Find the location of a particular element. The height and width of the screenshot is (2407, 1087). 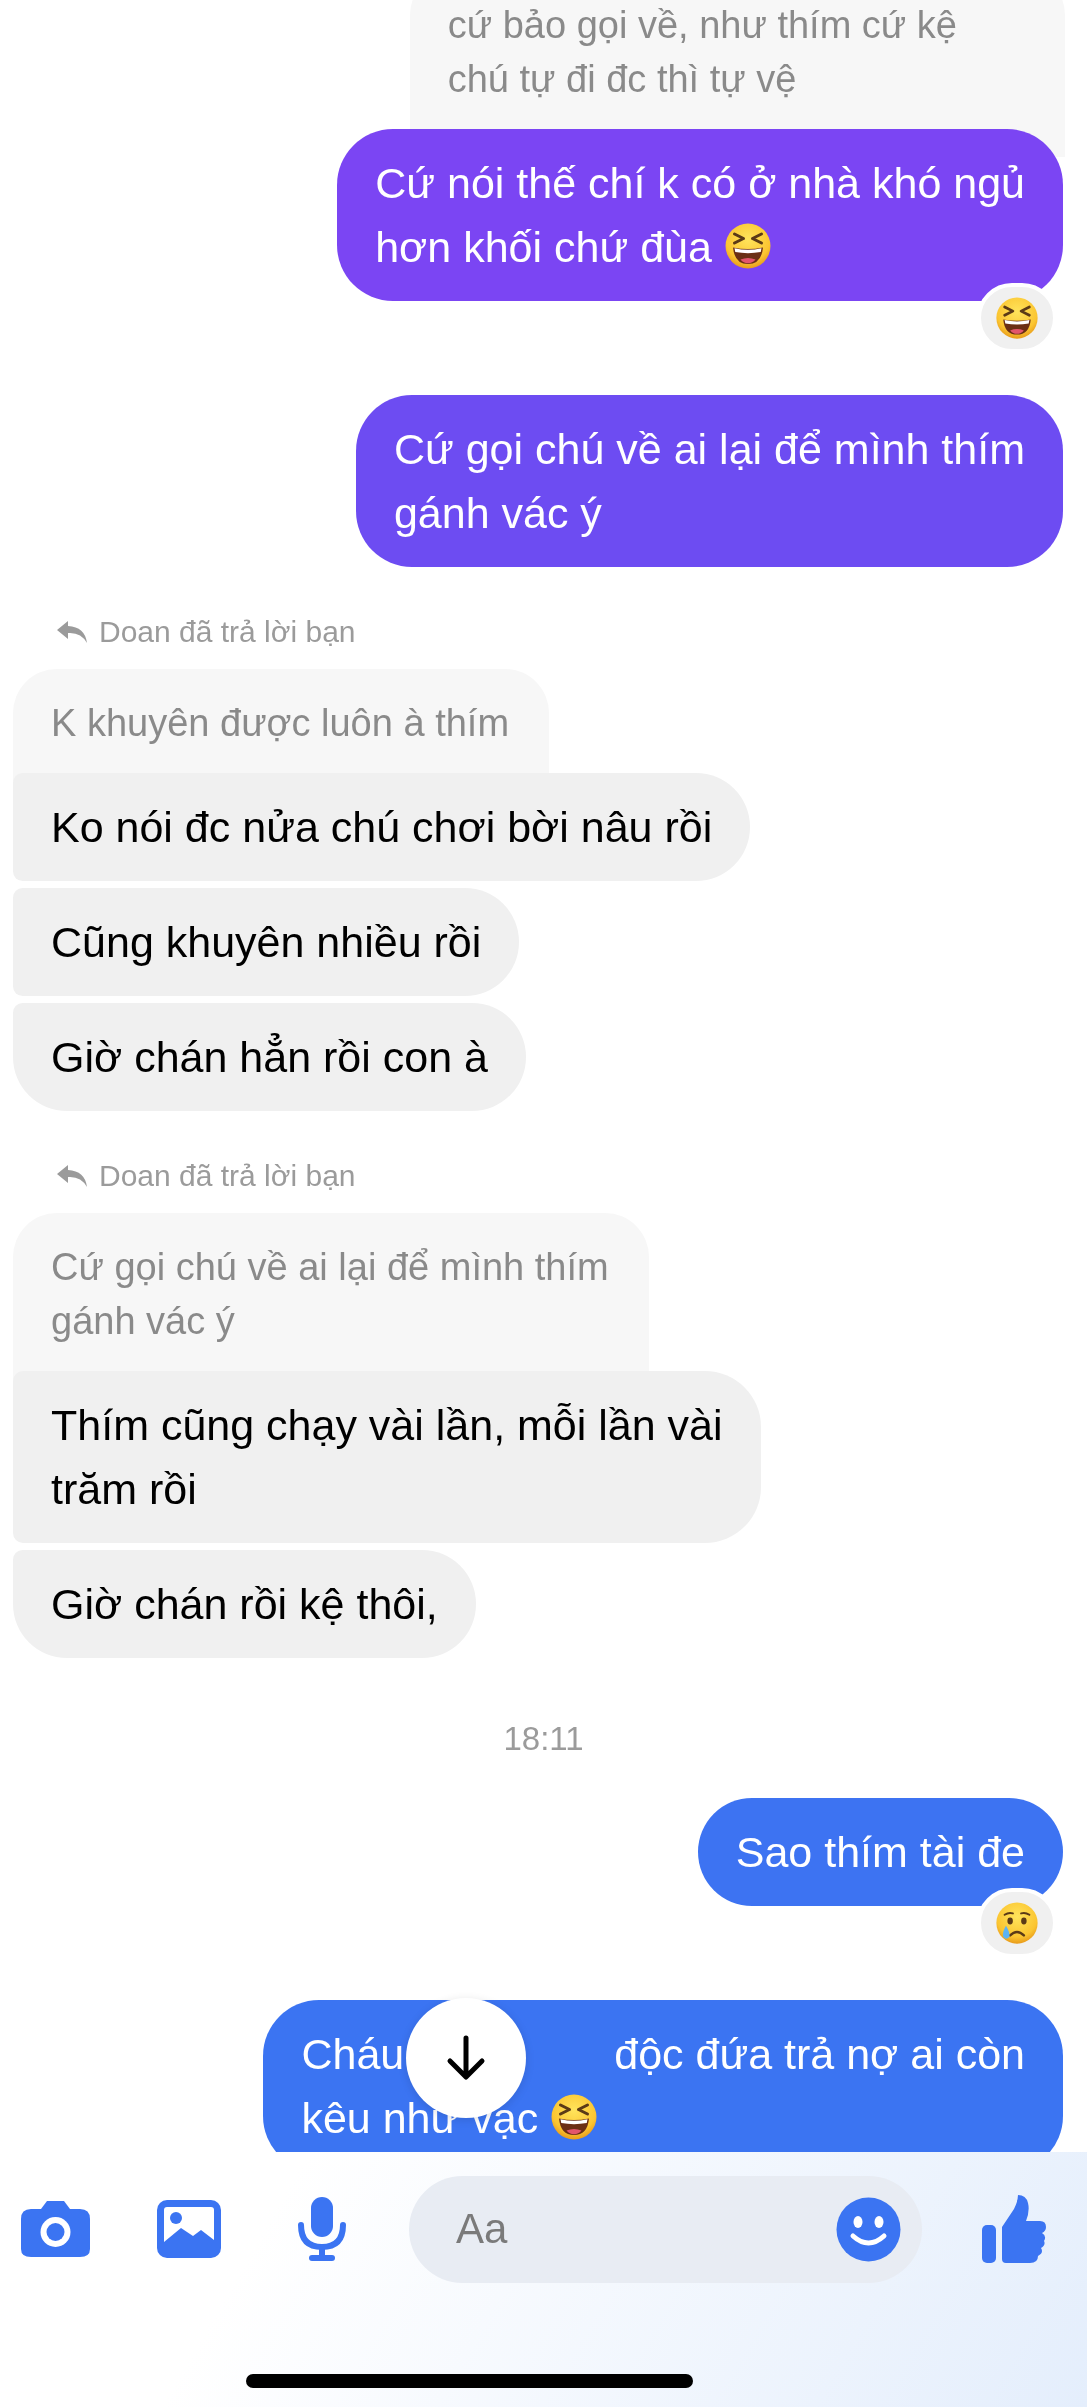

message-text: hơn khối chứ đùa is located at coordinates (543, 247).